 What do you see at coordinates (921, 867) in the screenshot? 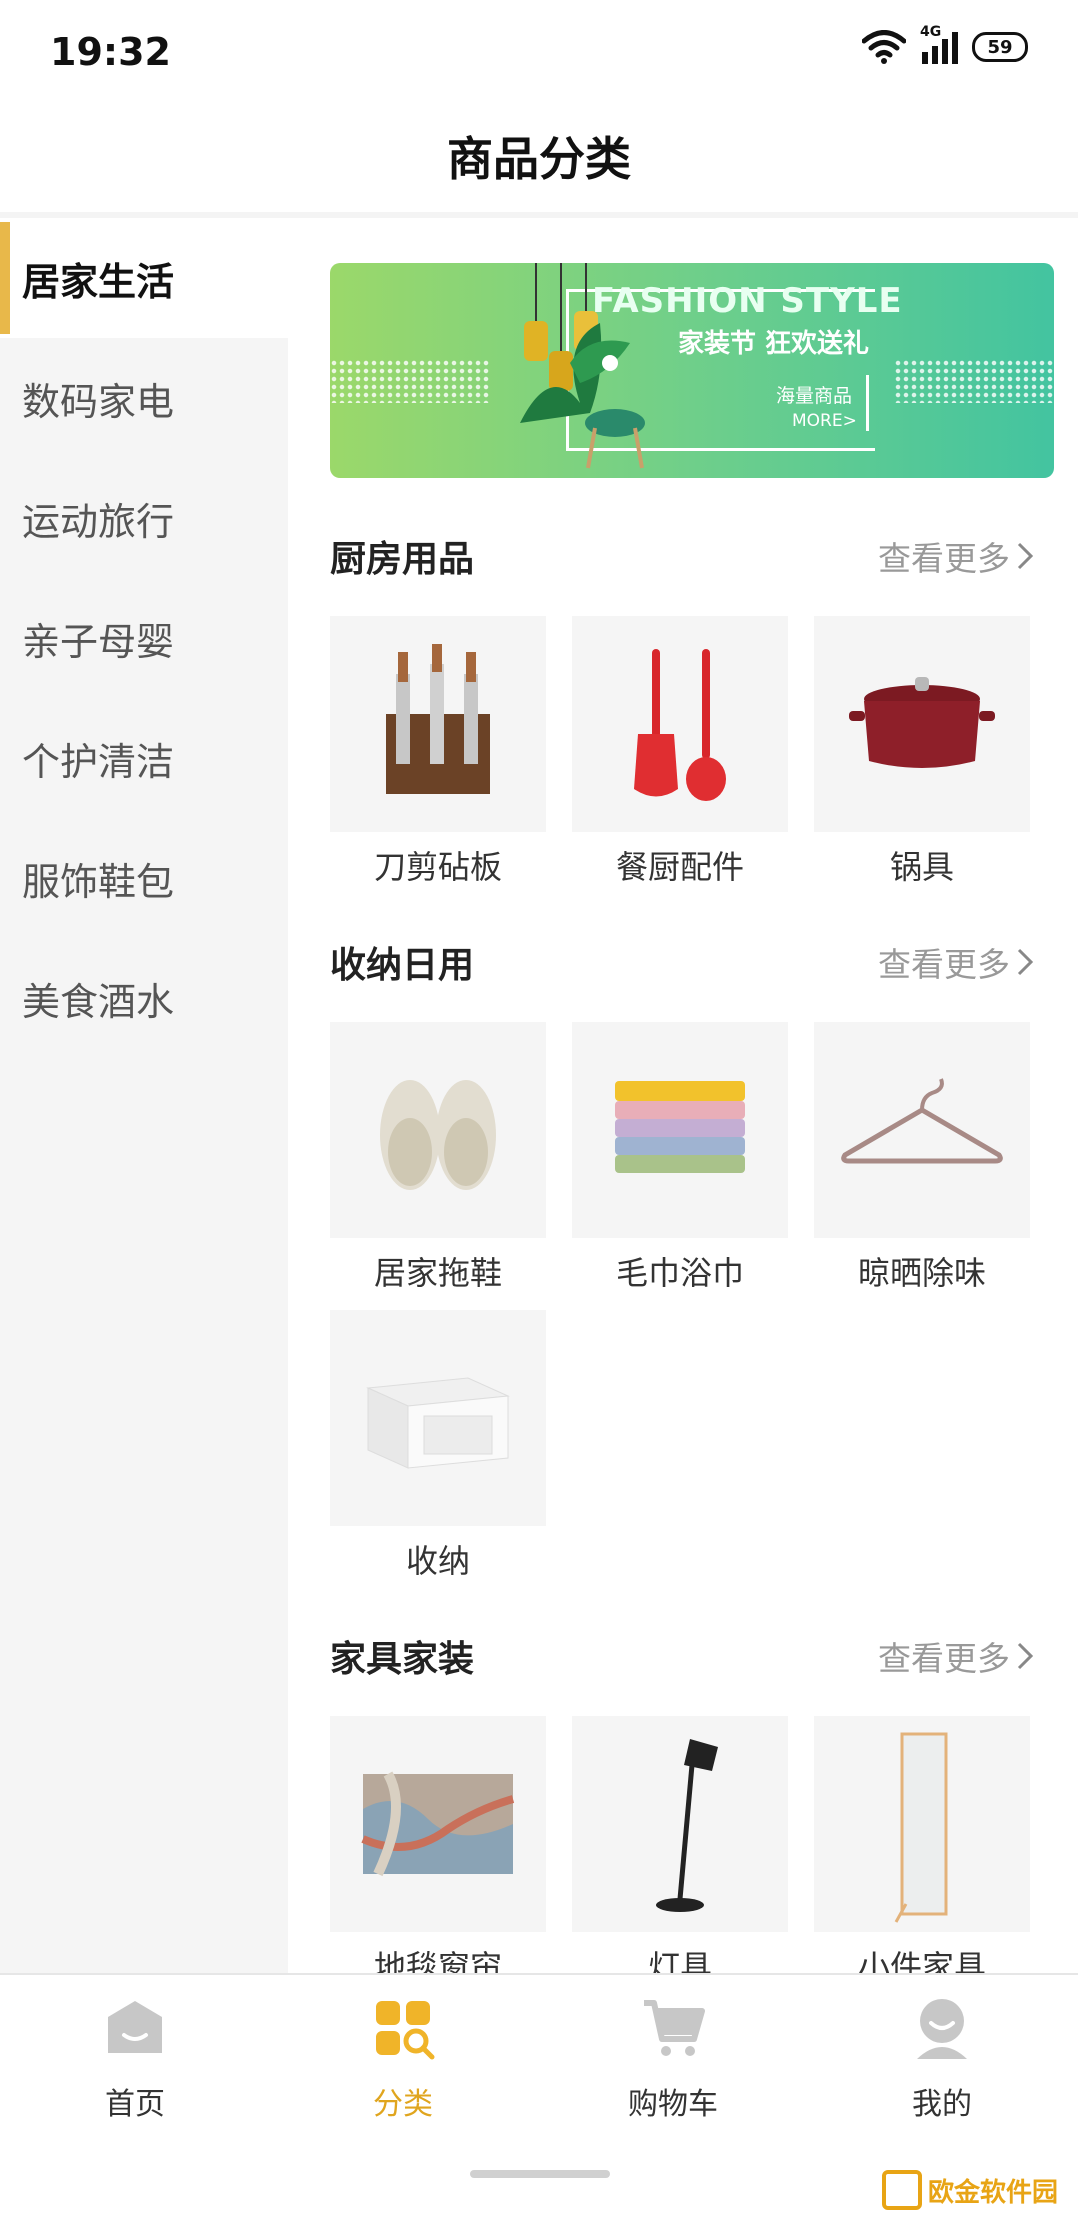
I see `tile-label: 锅具` at bounding box center [921, 867].